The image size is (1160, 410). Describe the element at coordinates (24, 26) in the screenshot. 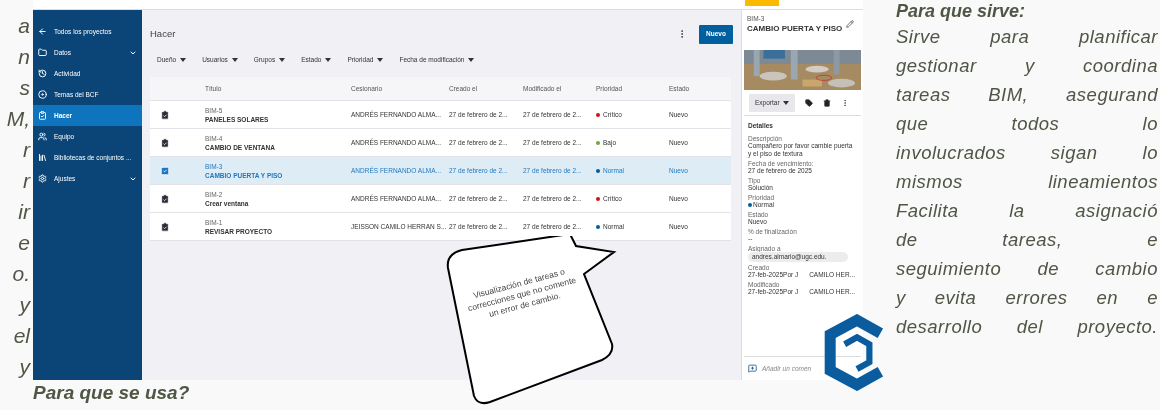

I see `paragraph-fragment: a` at that location.